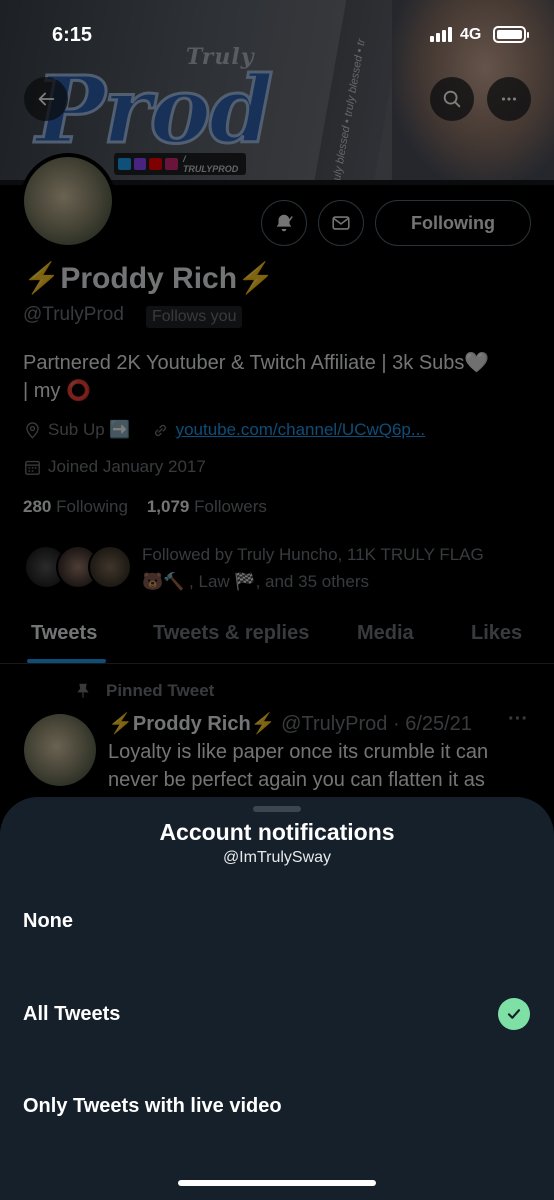  I want to click on bio-line-2: | my ⭕, so click(57, 391).